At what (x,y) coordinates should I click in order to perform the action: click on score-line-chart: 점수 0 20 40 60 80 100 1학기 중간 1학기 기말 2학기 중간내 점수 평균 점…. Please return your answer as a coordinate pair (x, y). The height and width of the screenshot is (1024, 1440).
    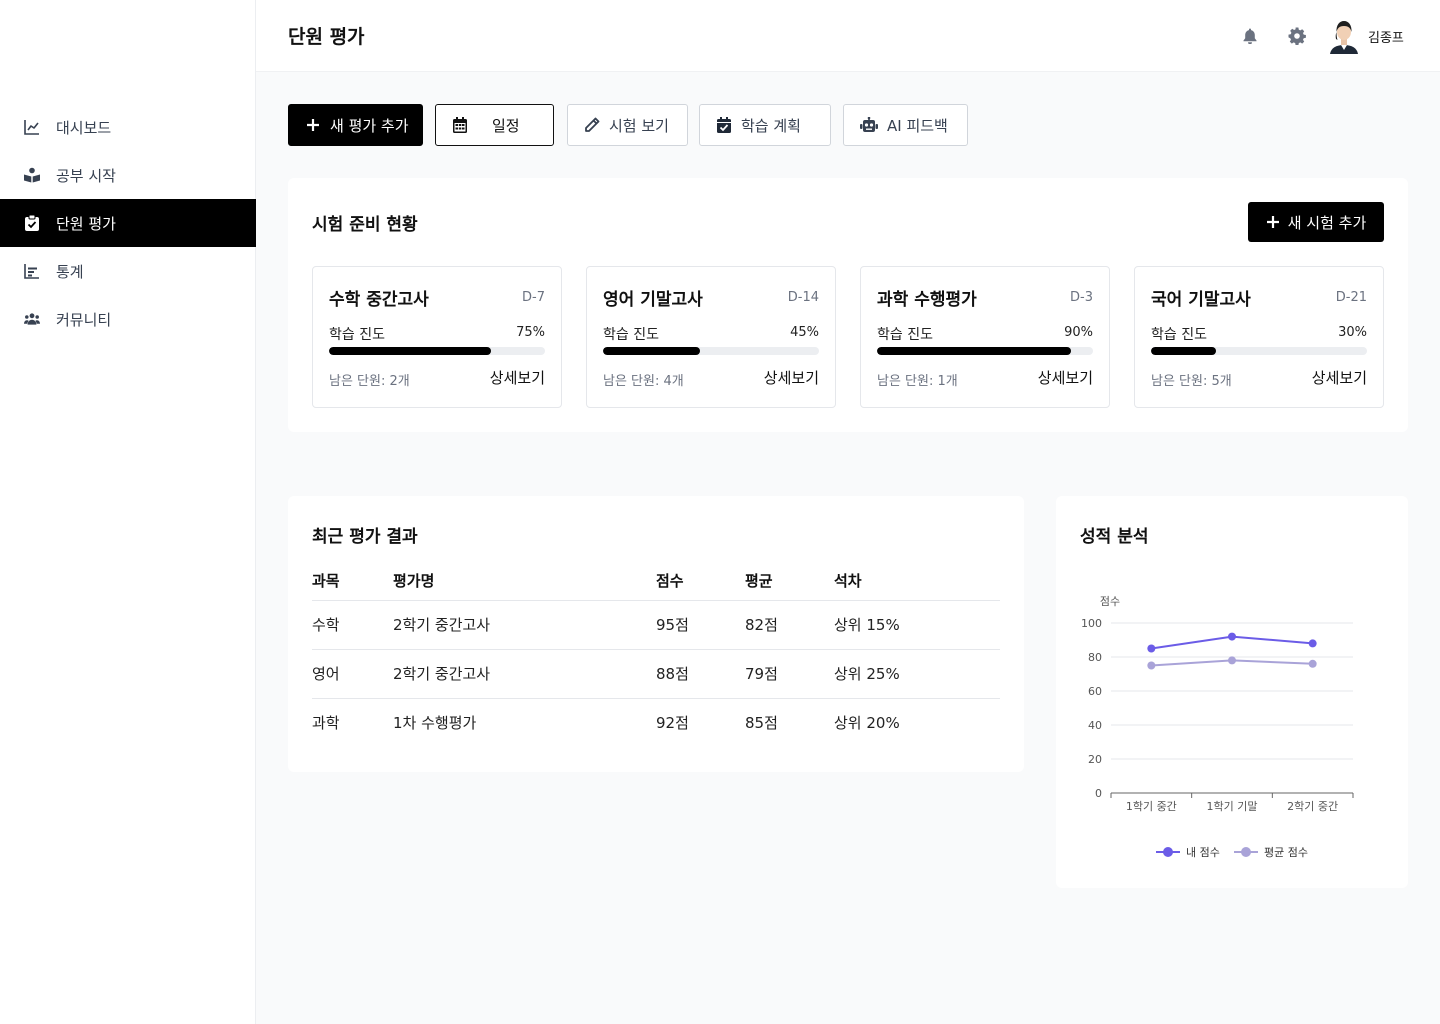
    Looking at the image, I should click on (1217, 727).